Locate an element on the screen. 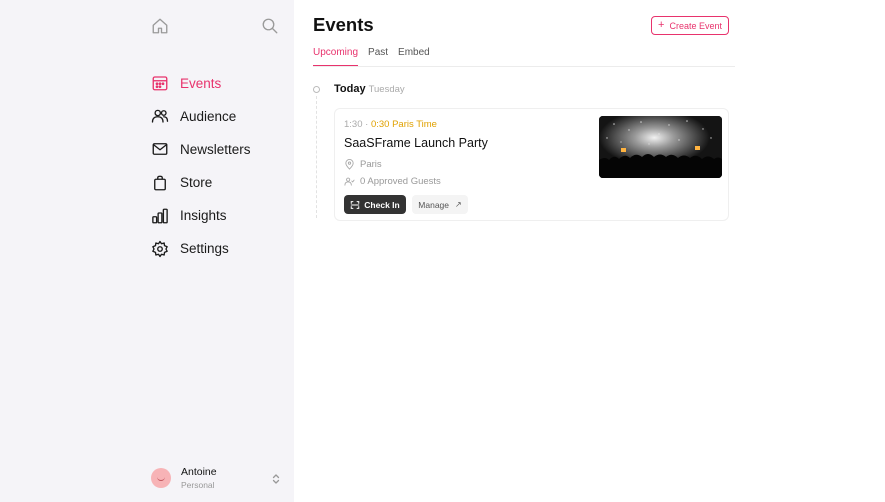 This screenshot has height=502, width=885. sidebar-item-label: Newsletters is located at coordinates (215, 149).